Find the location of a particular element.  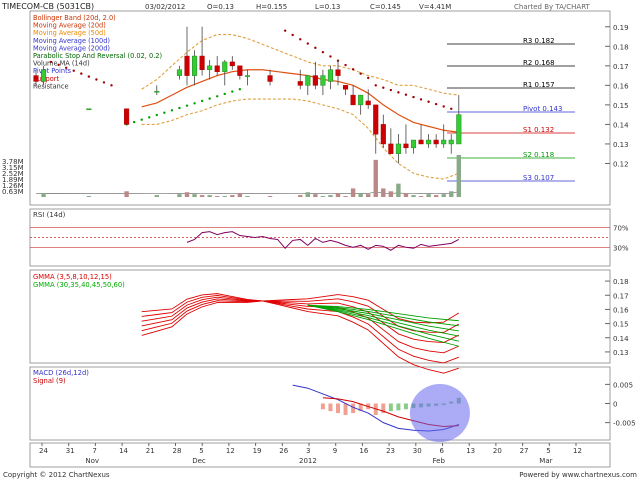

close-label: C=0.145 is located at coordinates (385, 7).